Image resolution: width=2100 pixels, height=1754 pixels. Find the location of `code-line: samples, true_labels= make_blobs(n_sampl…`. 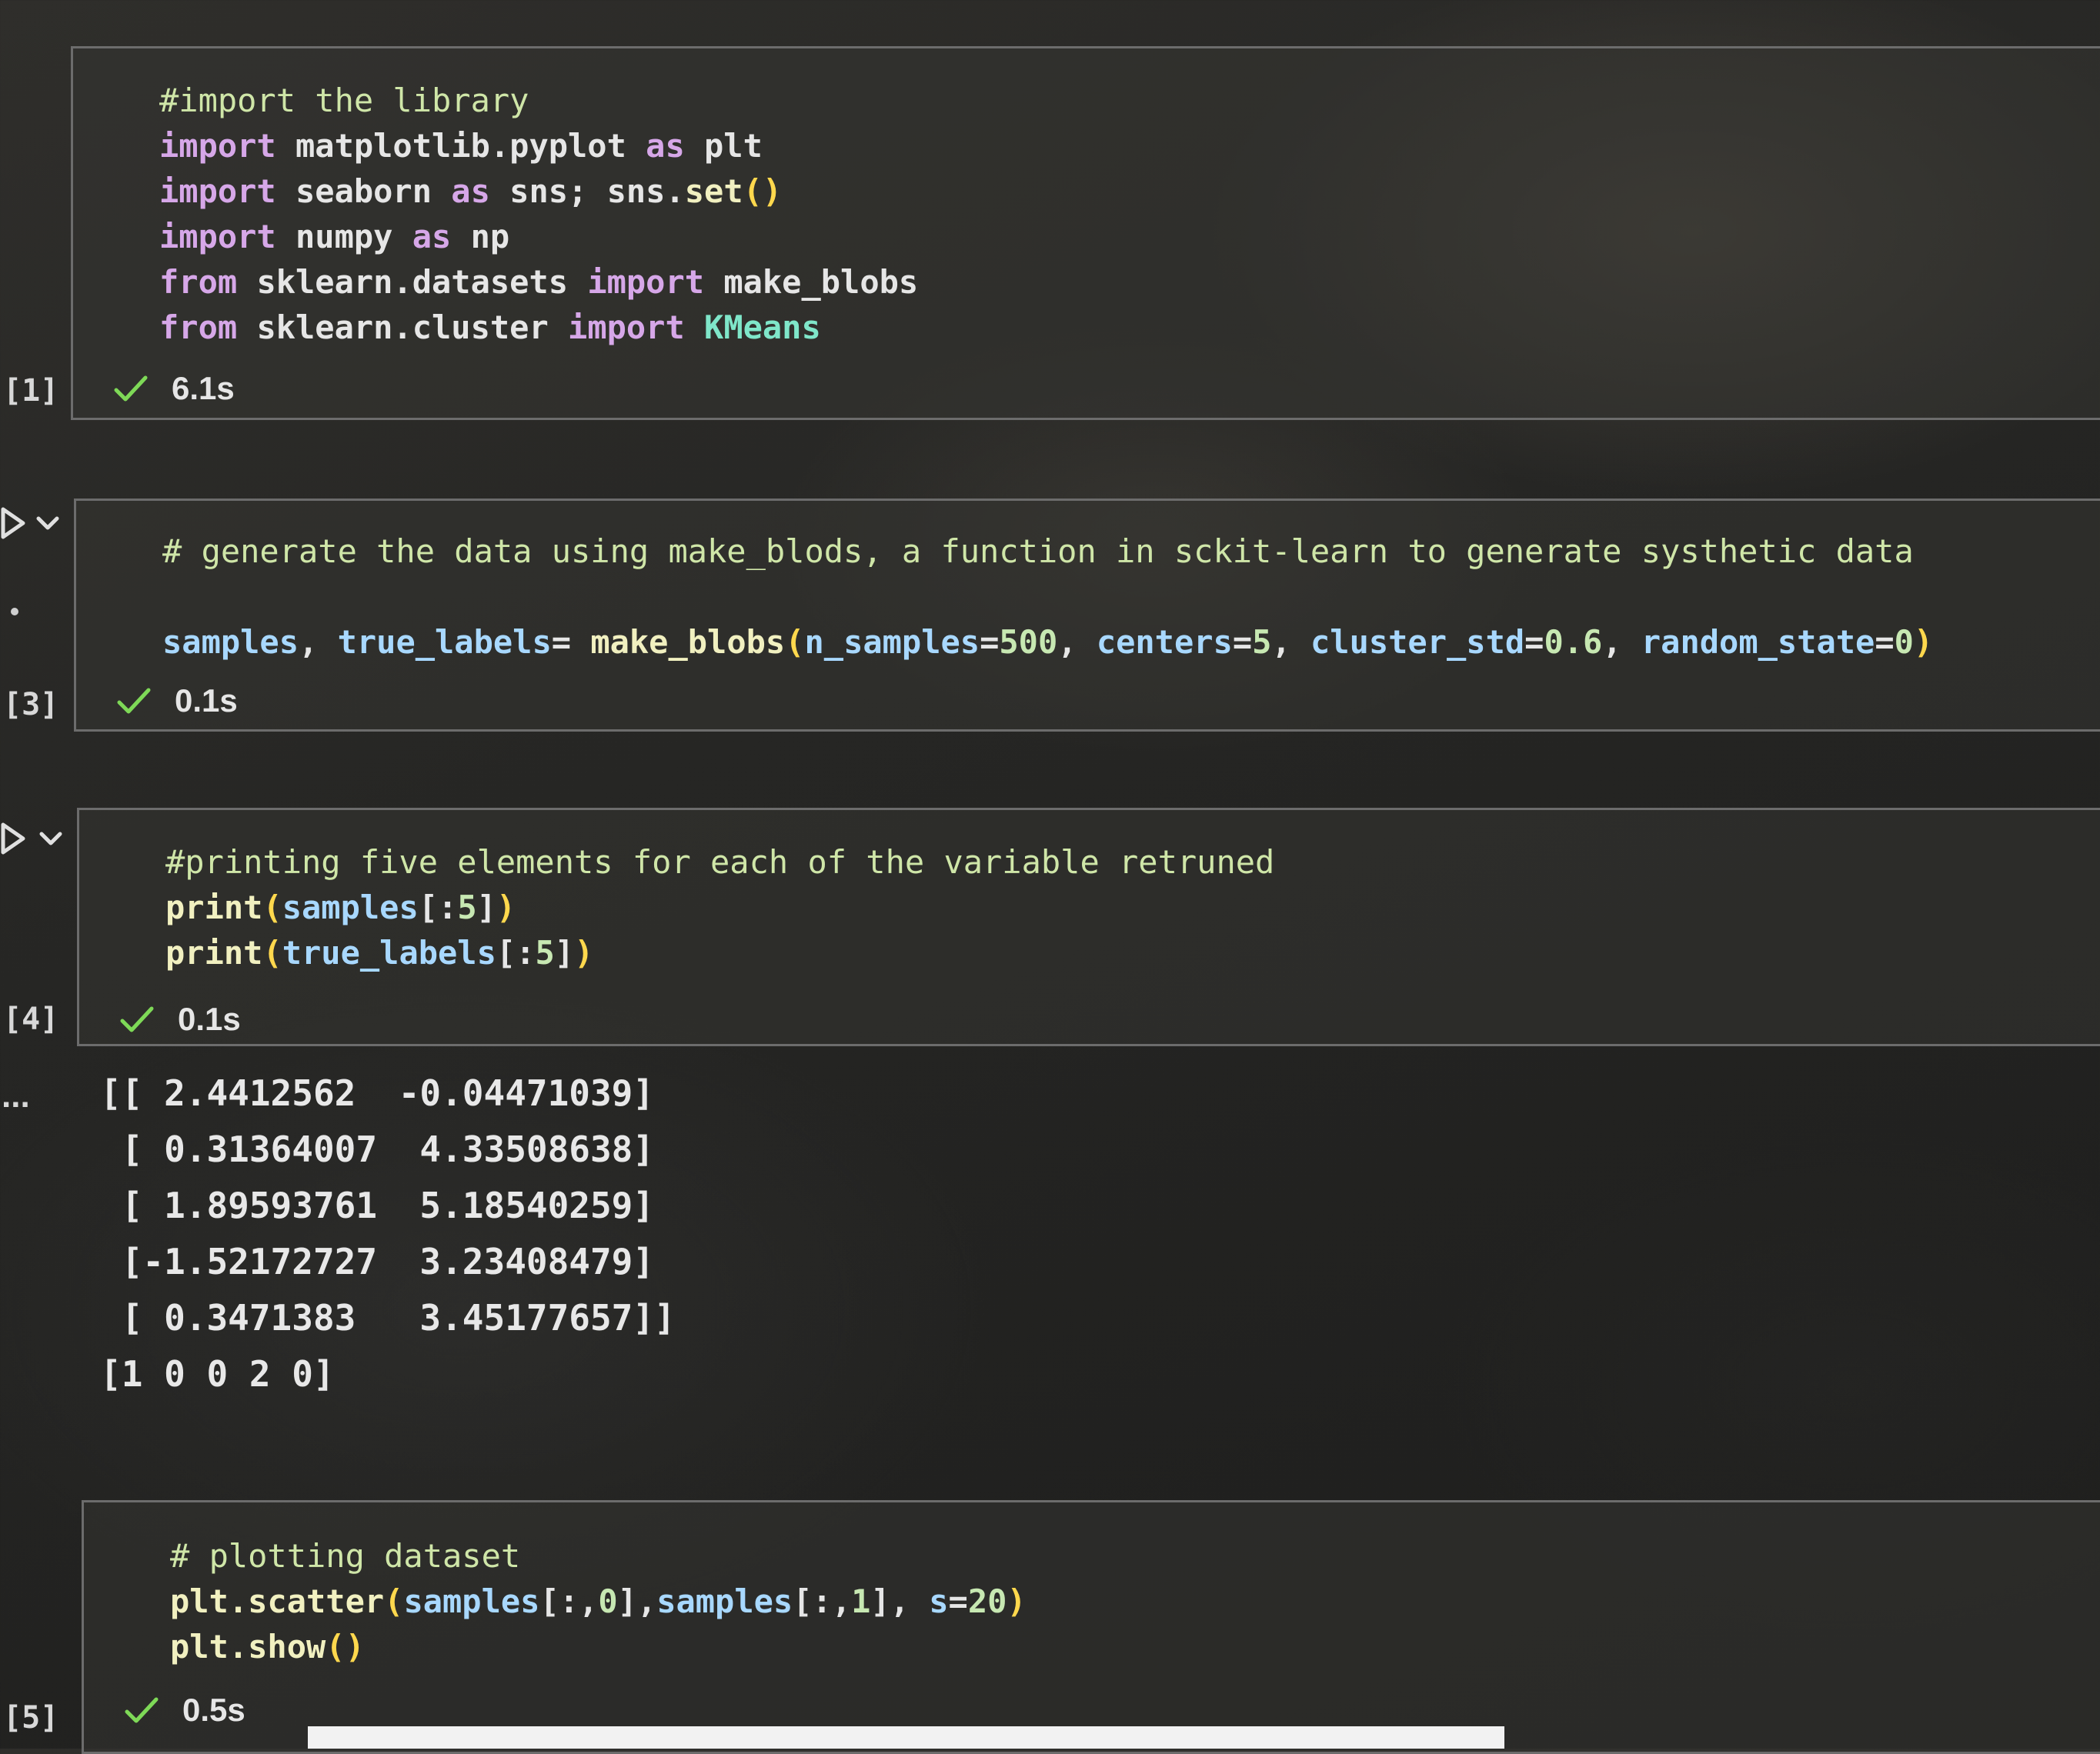

code-line: samples, true_labels= make_blobs(n_sampl… is located at coordinates (1047, 642).